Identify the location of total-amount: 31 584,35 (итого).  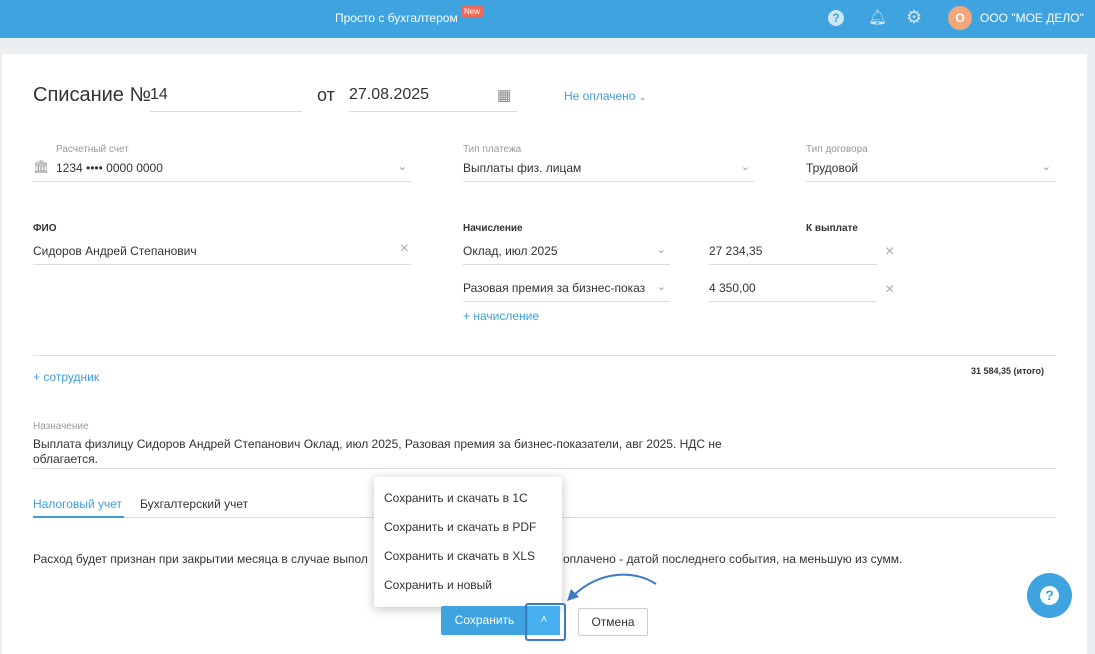
(1007, 371).